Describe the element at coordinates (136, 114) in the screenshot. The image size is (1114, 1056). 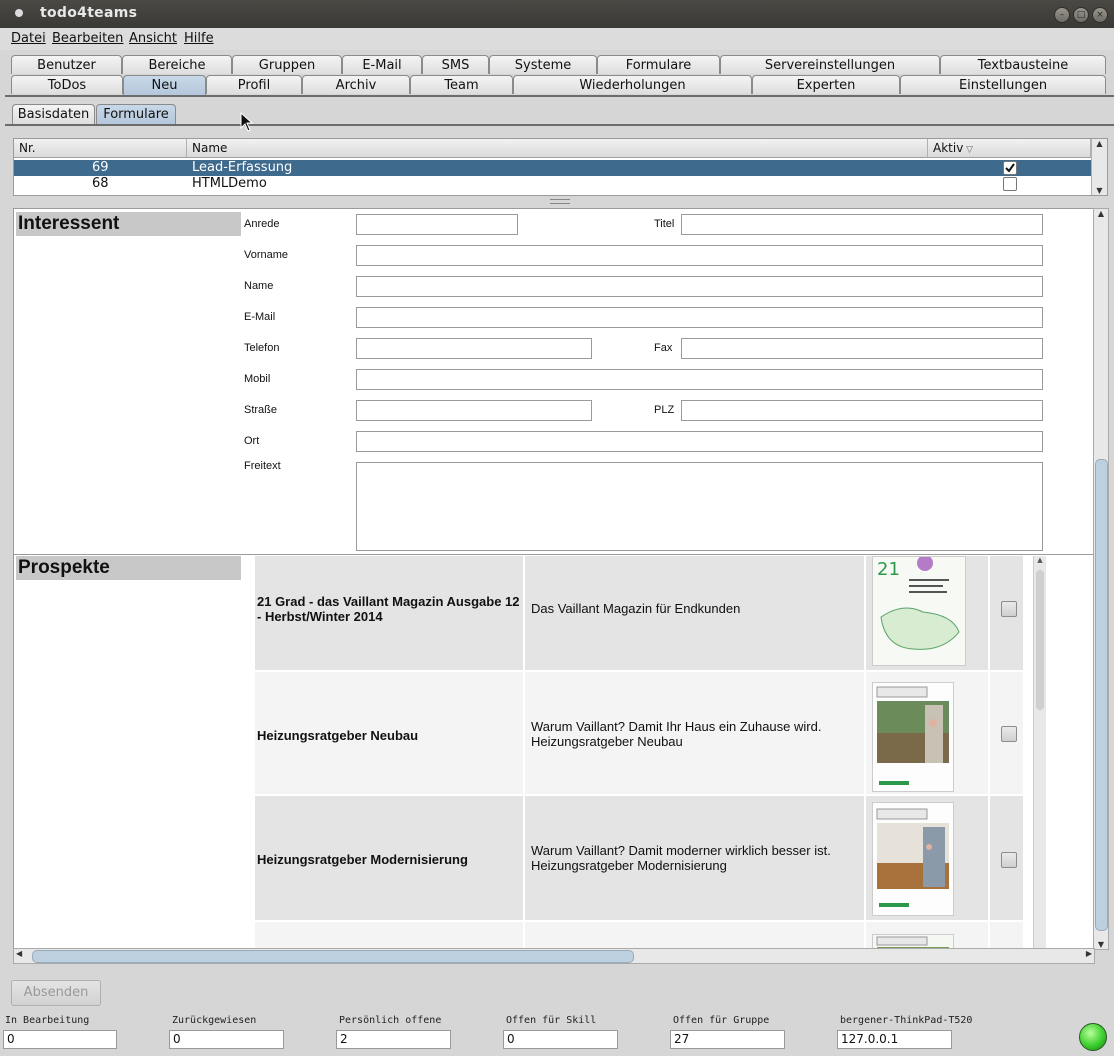
I see `subtab-formulare: Formulare` at that location.